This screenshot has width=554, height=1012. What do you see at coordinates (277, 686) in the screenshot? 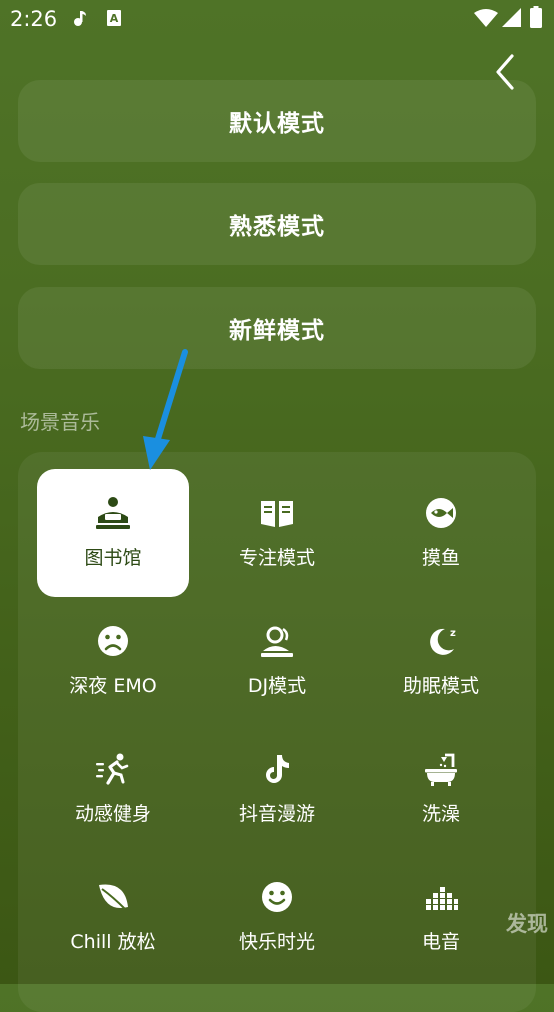
I see `scene-label: DJ模式` at bounding box center [277, 686].